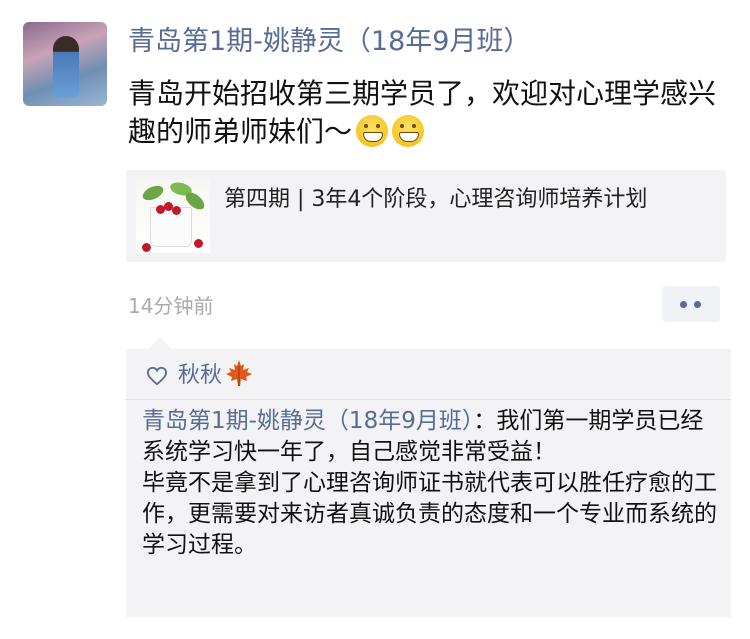 The width and height of the screenshot is (750, 639). Describe the element at coordinates (157, 376) in the screenshot. I see `heart-outline-icon` at that location.